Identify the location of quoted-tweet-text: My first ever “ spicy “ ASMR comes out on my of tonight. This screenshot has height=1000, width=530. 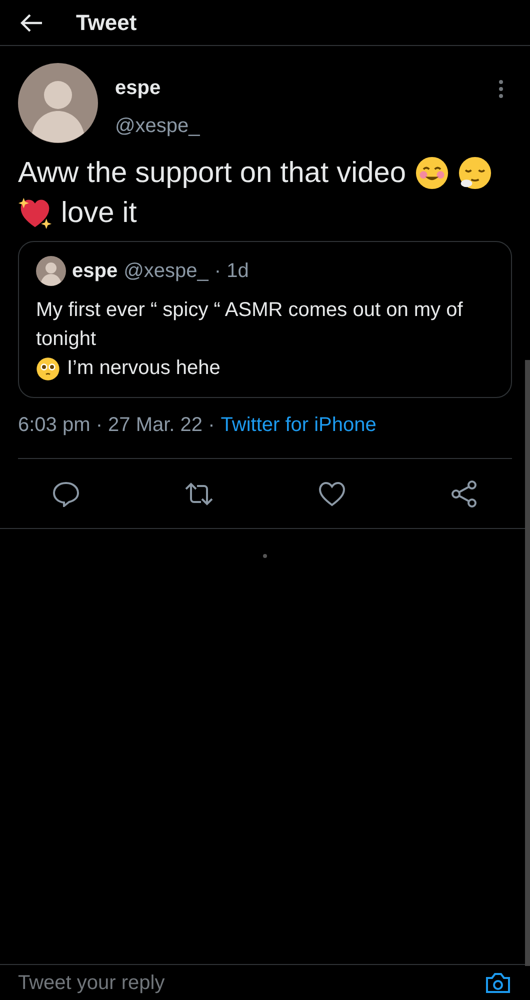
(250, 325).